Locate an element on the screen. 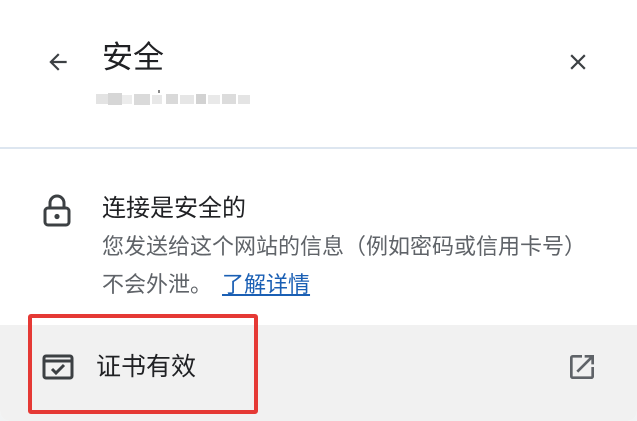  certificate-icon is located at coordinates (58, 367).